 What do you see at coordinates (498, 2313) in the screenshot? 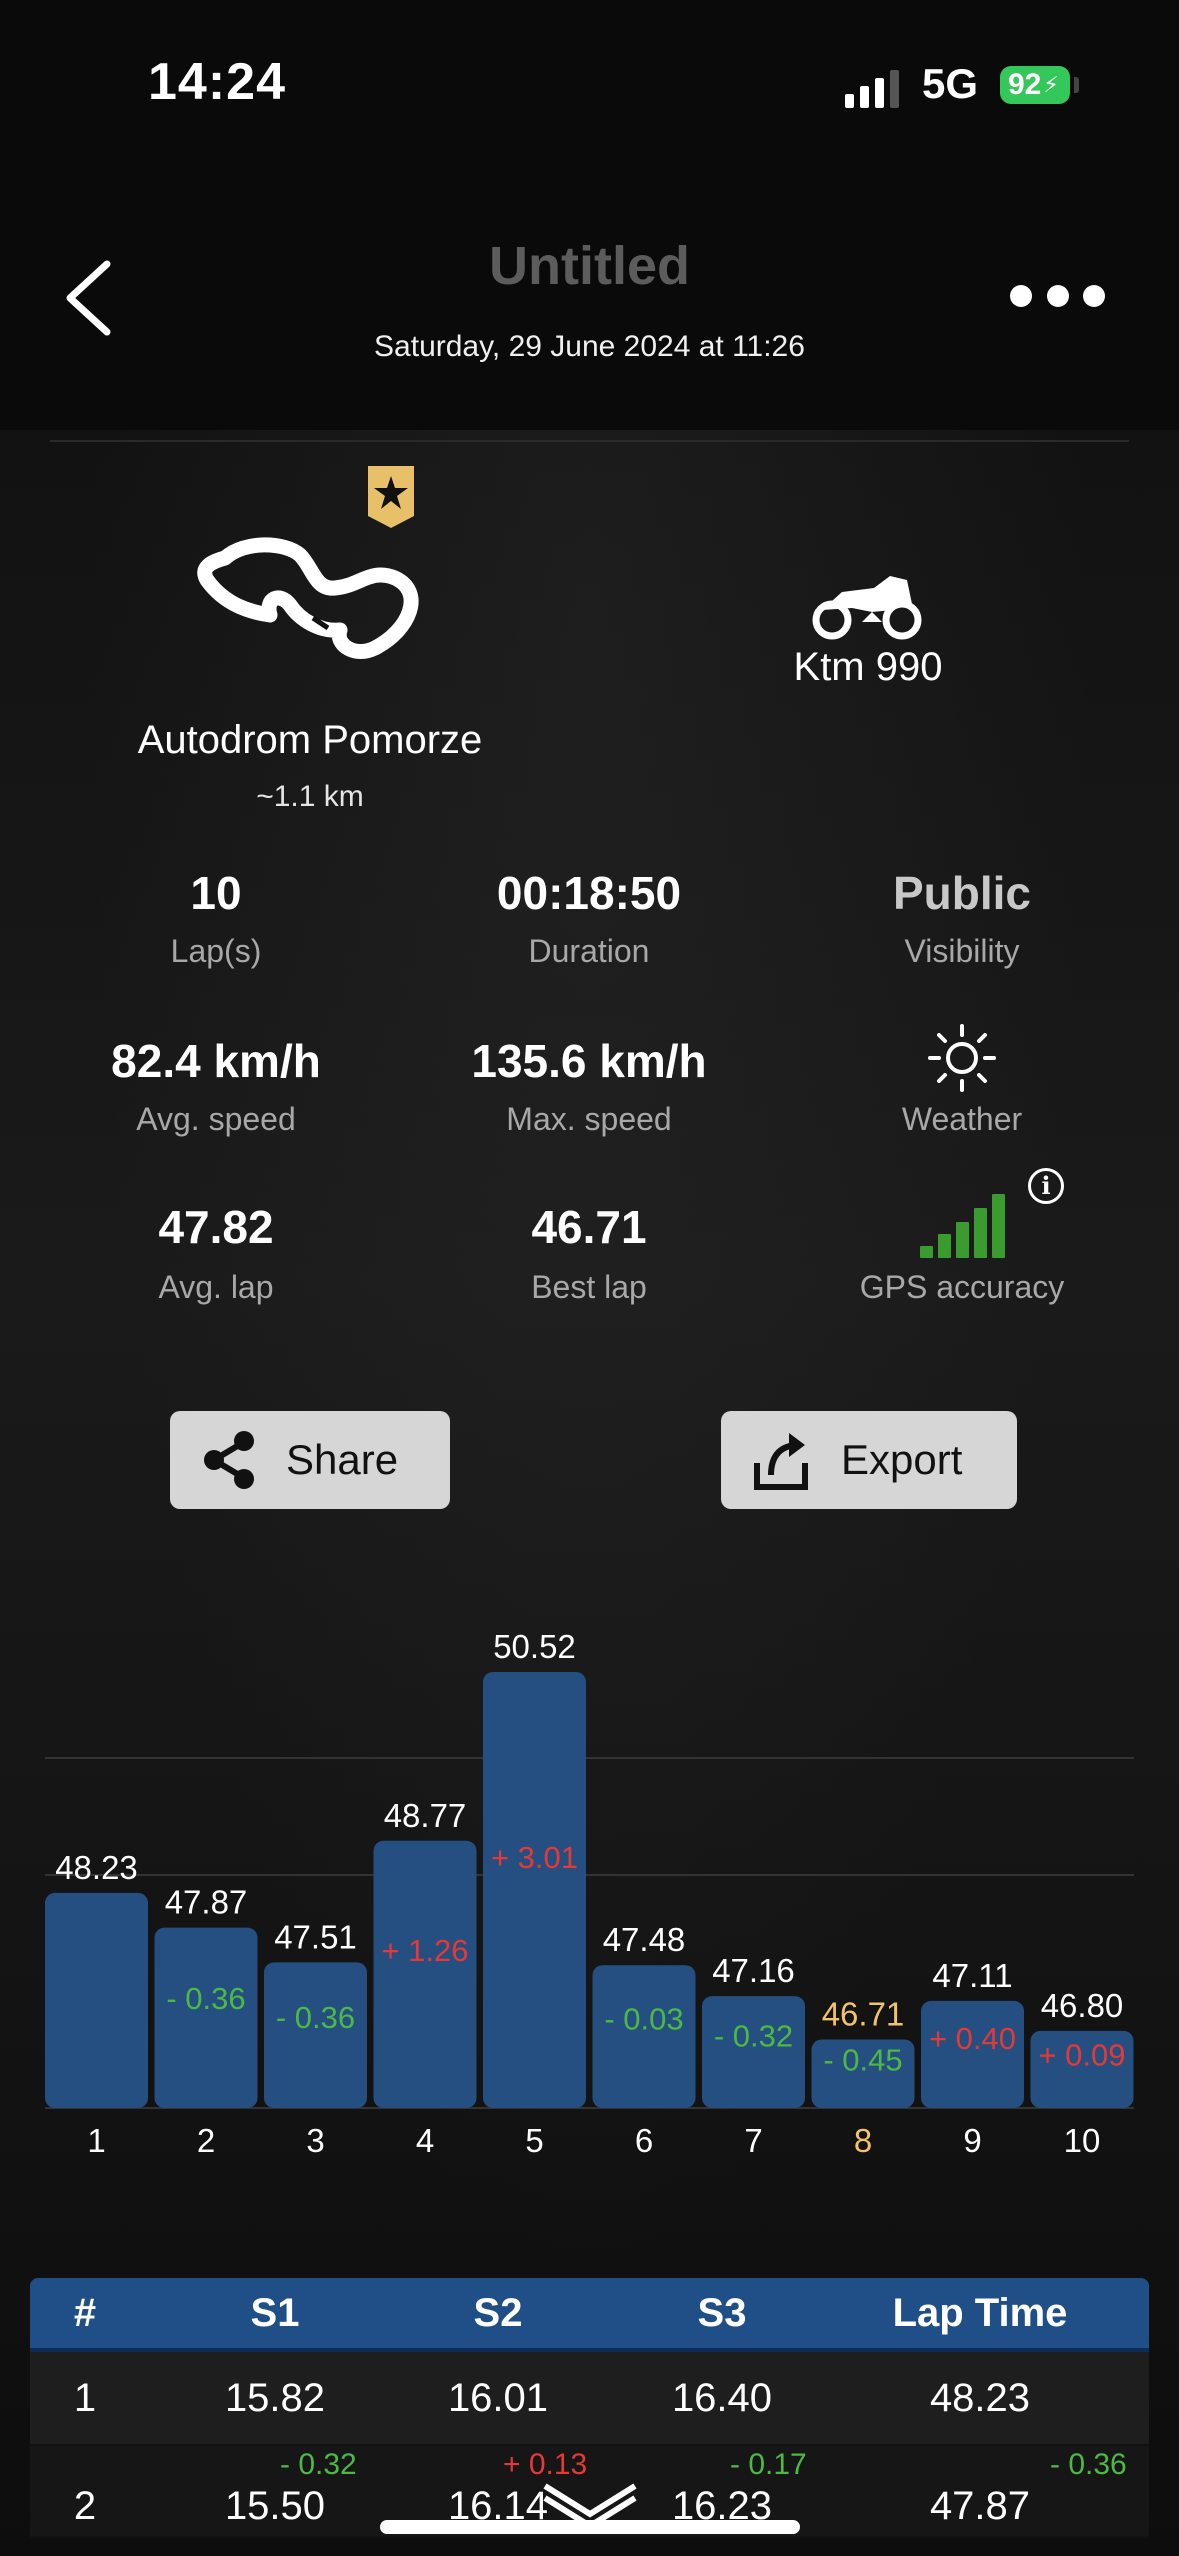
I see `header-s2: S2` at bounding box center [498, 2313].